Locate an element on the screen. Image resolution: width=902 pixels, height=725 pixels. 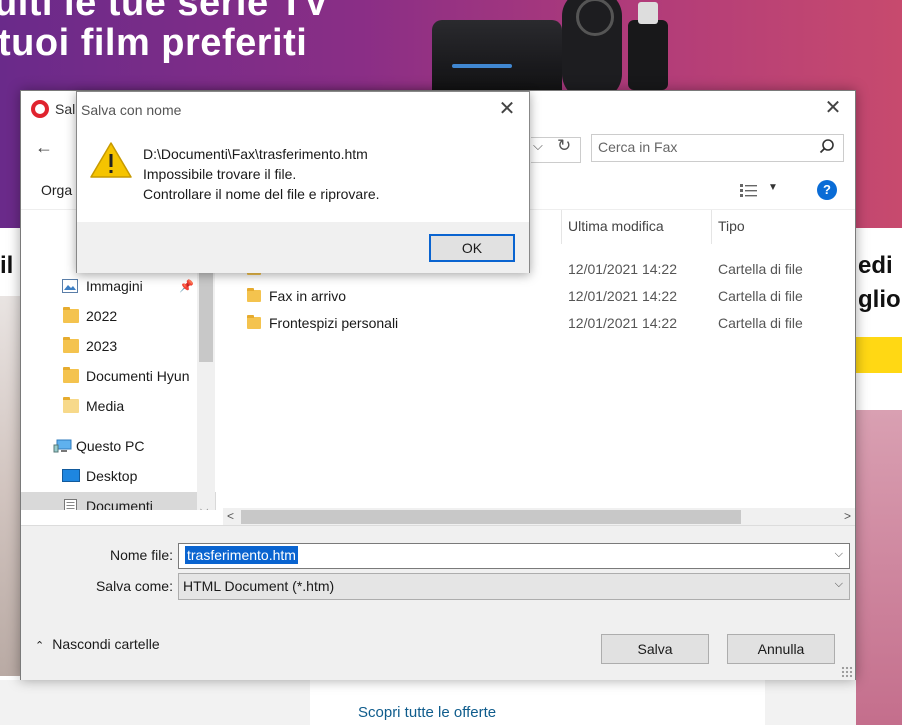
error-footer: OK is located at coordinates (303, 247).